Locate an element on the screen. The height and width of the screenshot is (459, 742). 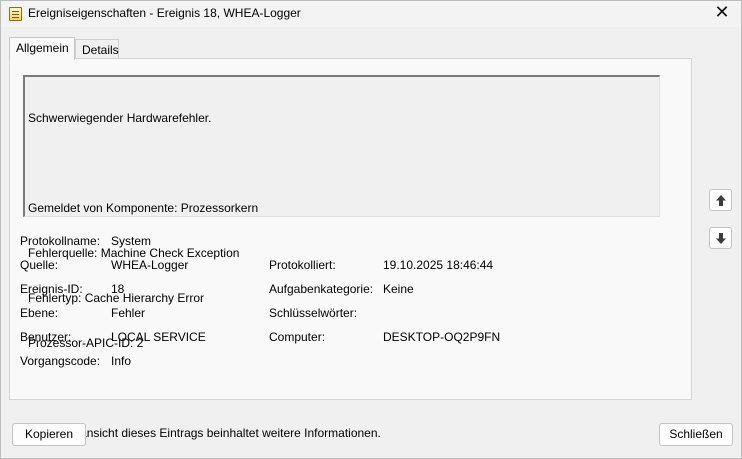
logged-value: 19.10.2025 18:46:44 is located at coordinates (438, 265).